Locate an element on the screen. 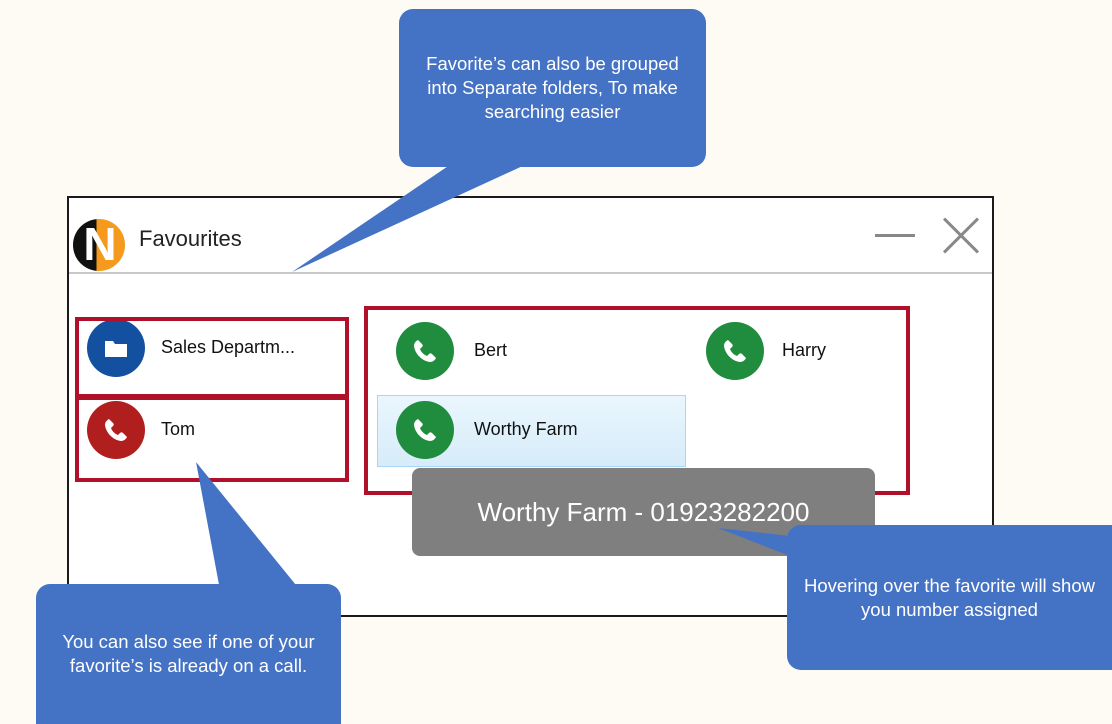  highlight-box-folder is located at coordinates (212, 358).